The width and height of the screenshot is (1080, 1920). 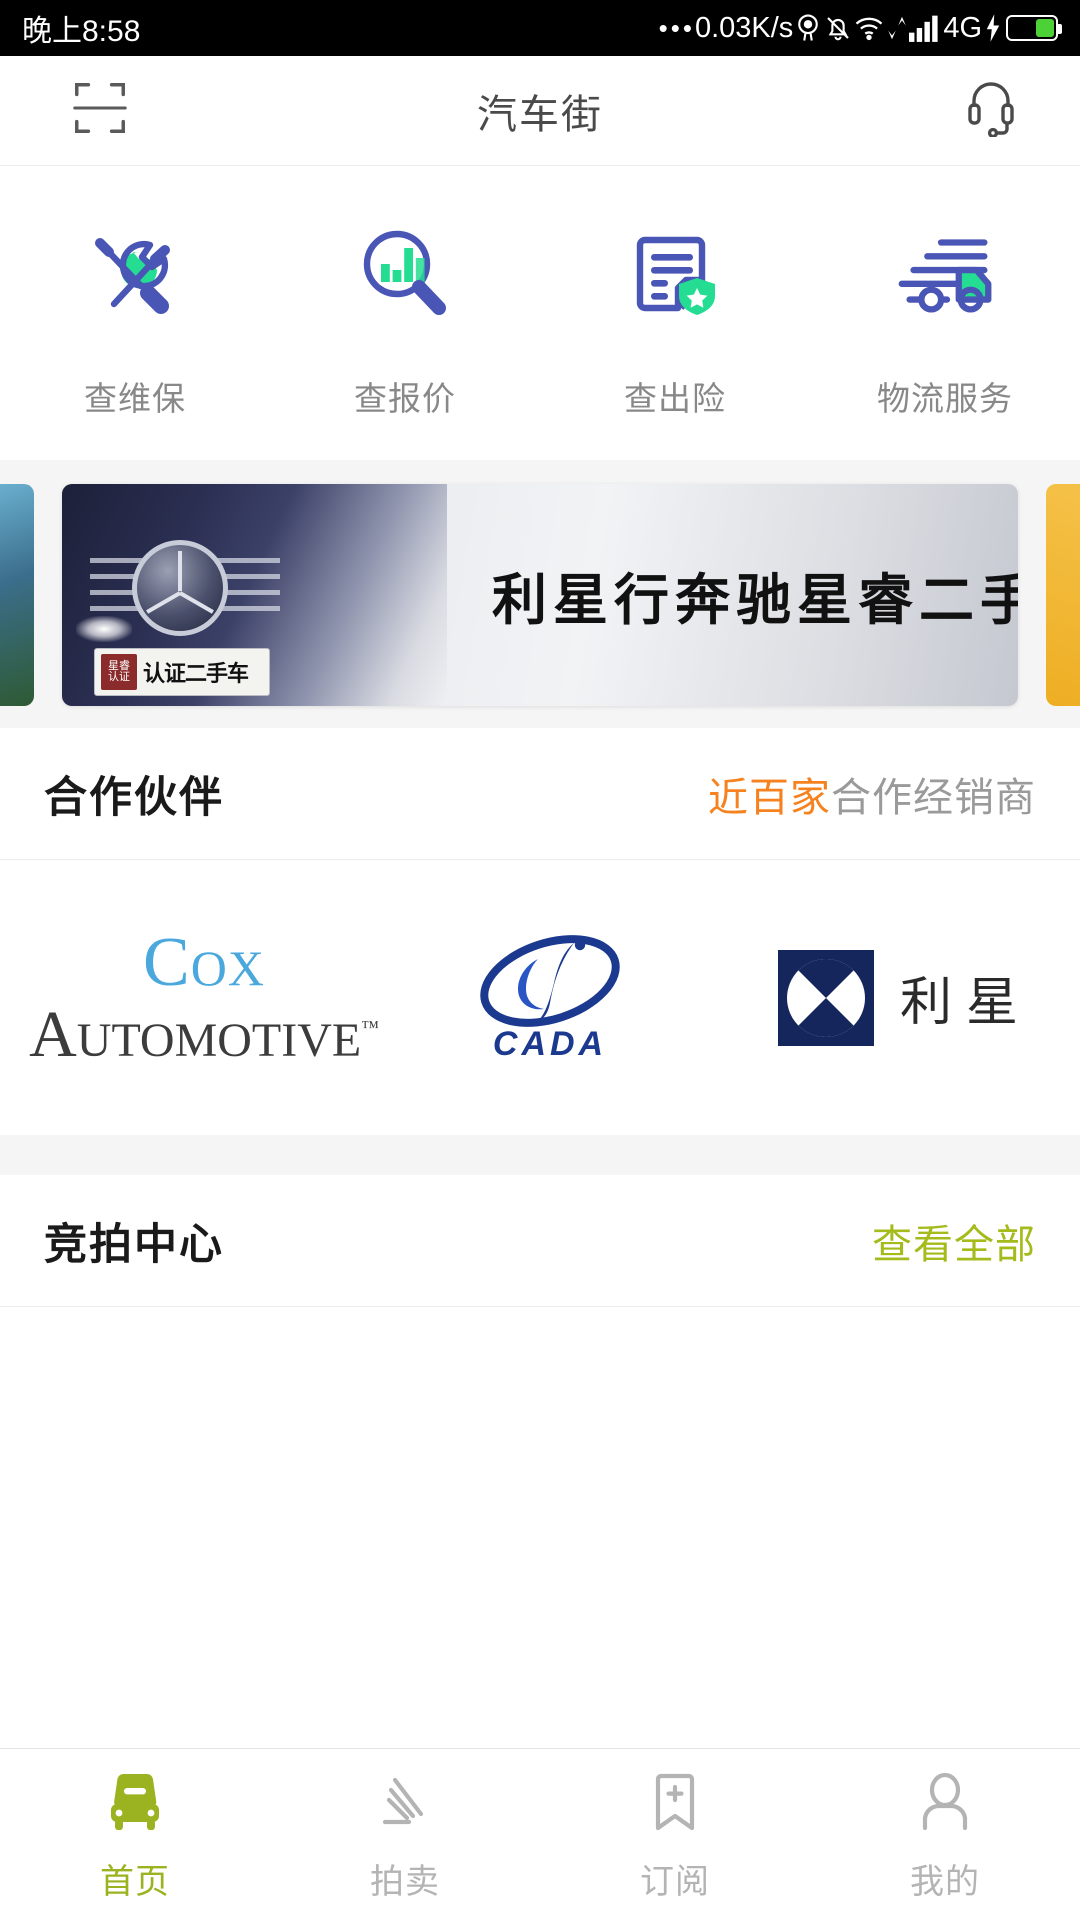 I want to click on partner-count-rest: 合作经销商, so click(x=933, y=797).